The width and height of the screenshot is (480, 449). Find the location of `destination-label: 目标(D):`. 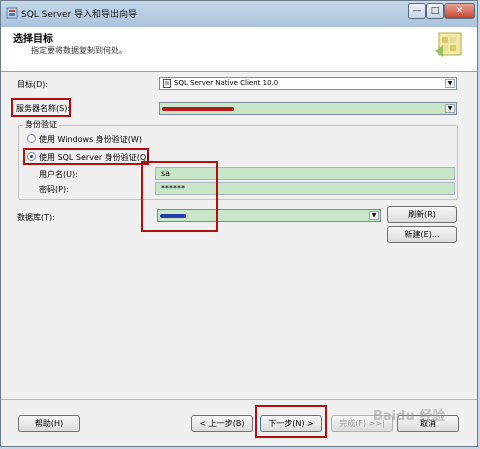

destination-label: 目标(D): is located at coordinates (33, 84).